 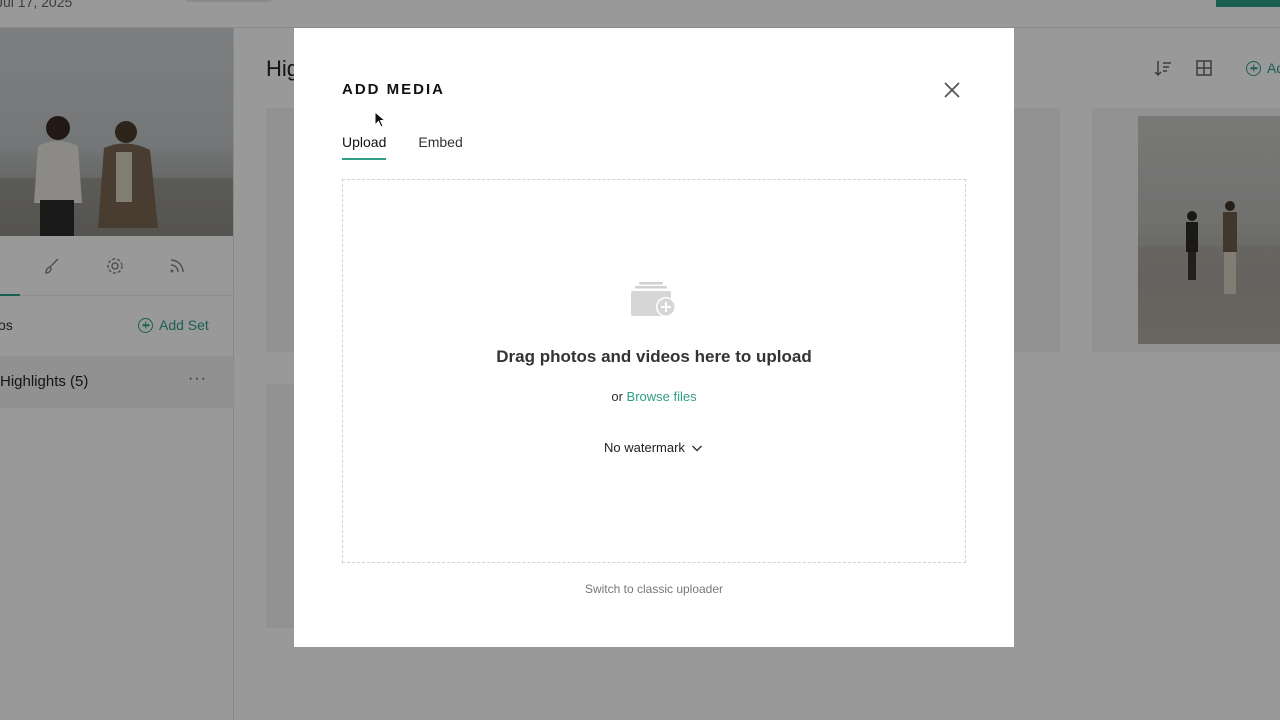 What do you see at coordinates (393, 89) in the screenshot?
I see `dialog-title: ADD MEDIA` at bounding box center [393, 89].